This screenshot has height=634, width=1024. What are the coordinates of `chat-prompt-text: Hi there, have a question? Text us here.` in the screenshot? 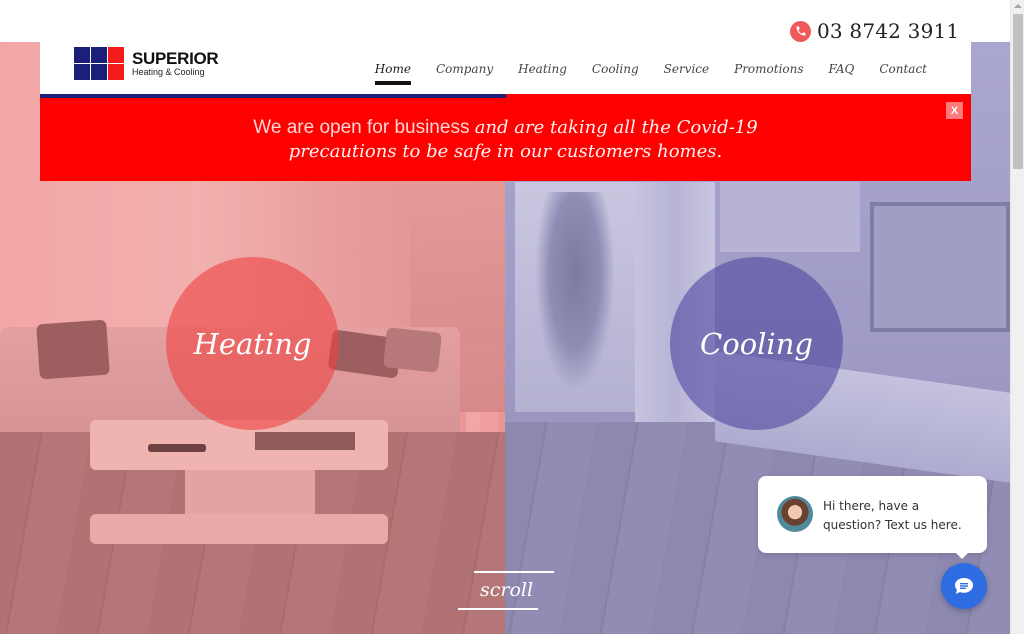 It's located at (892, 515).